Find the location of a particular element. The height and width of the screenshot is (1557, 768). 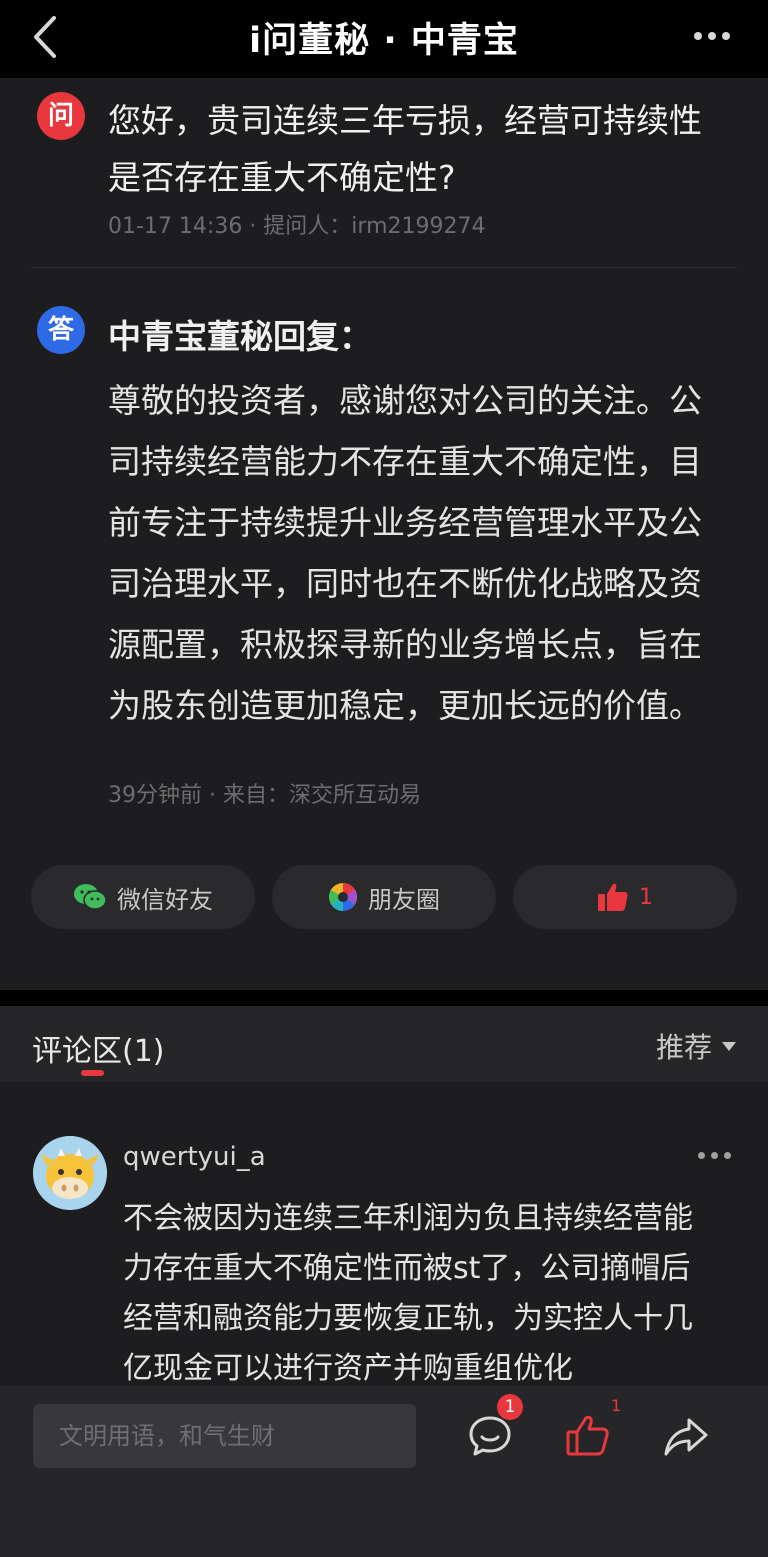

comment-section-header: 评论区(1) 推荐 is located at coordinates (384, 1044).